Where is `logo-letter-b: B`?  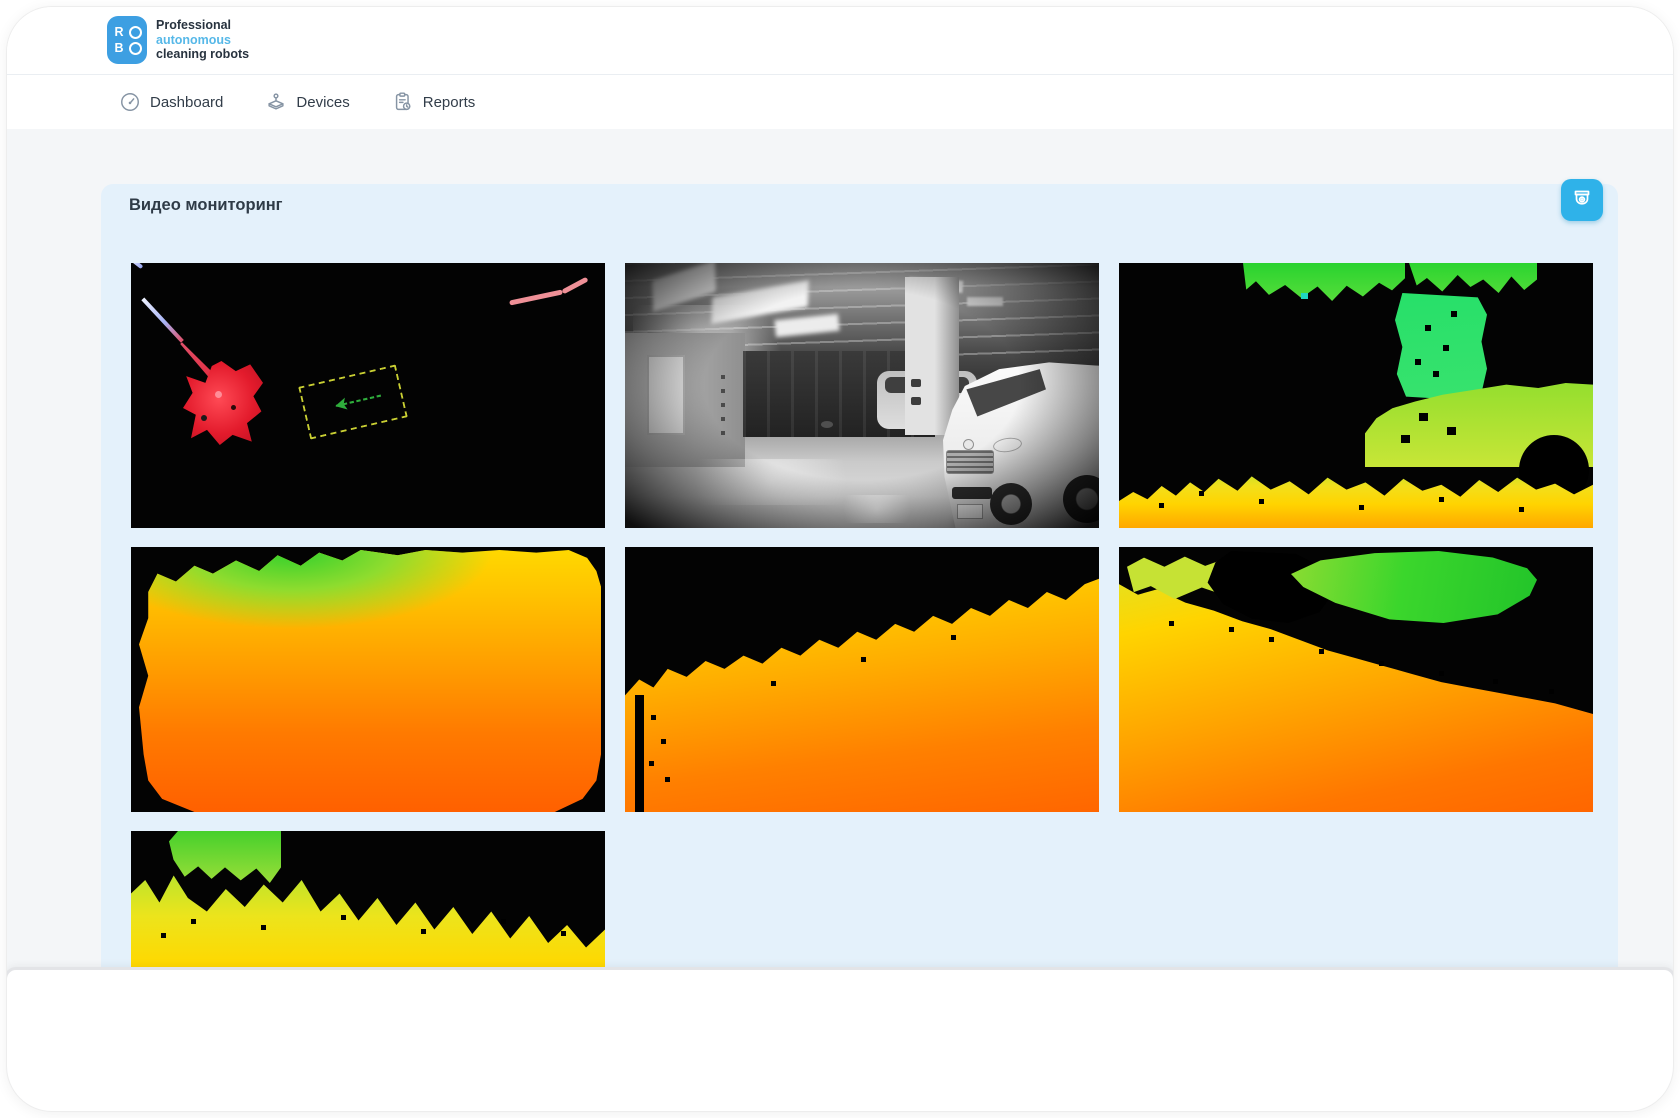
logo-letter-b: B is located at coordinates (119, 48).